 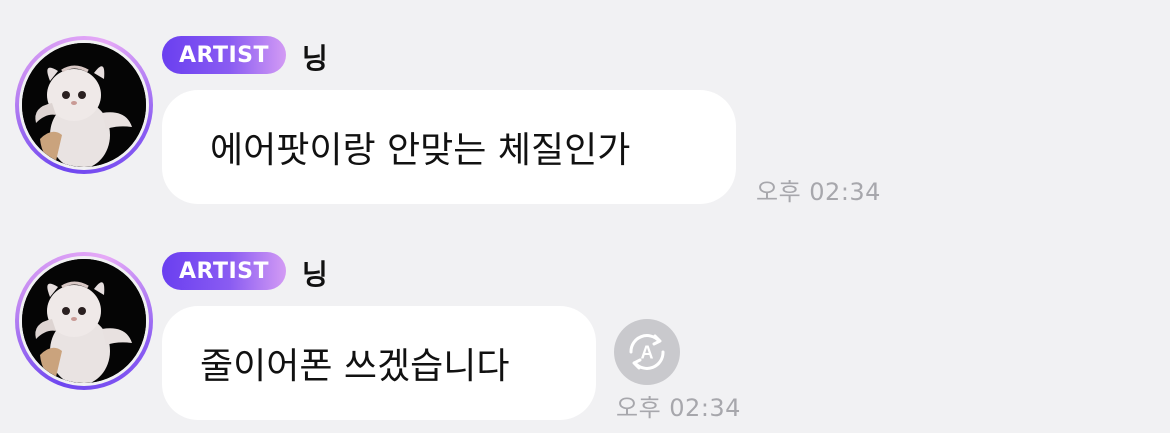 What do you see at coordinates (355, 366) in the screenshot?
I see `message-text: 줄이어폰 쓰겠습니다` at bounding box center [355, 366].